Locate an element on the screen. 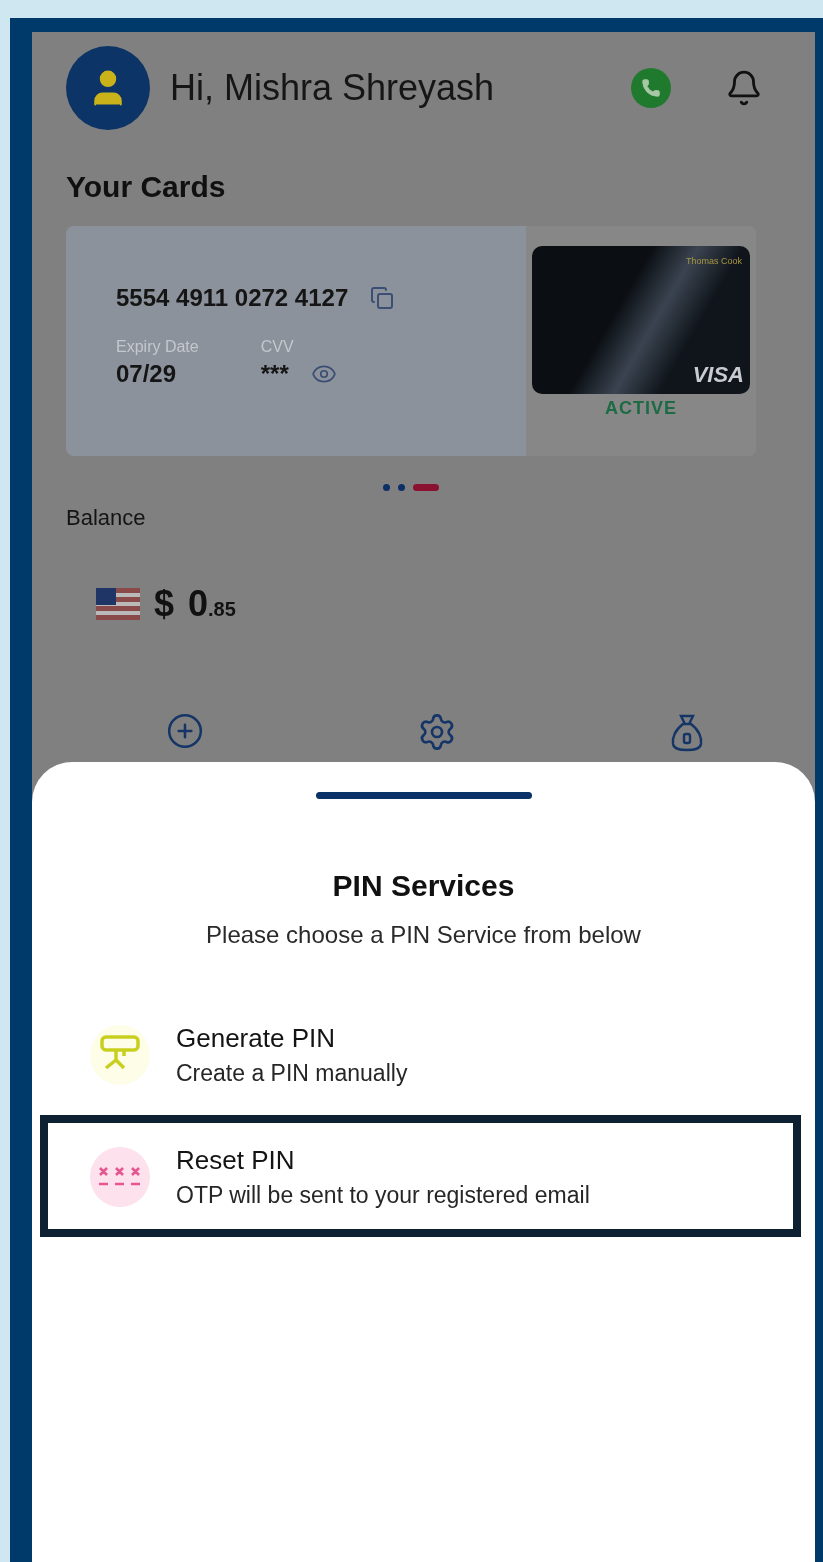  expiry-date: 07/29 is located at coordinates (146, 374).